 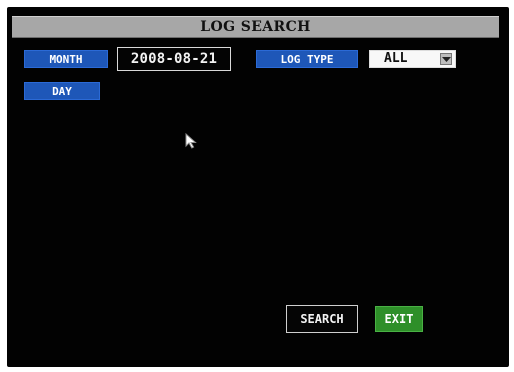 I want to click on log-type-select: ALL, so click(x=412, y=59).